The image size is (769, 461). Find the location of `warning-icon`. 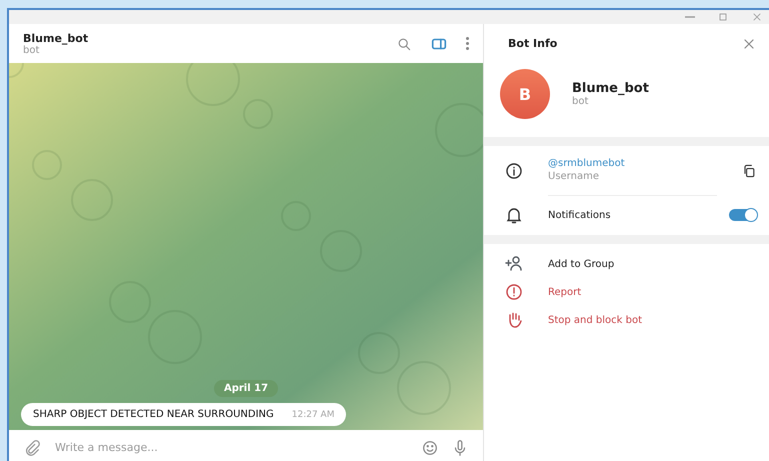

warning-icon is located at coordinates (514, 292).